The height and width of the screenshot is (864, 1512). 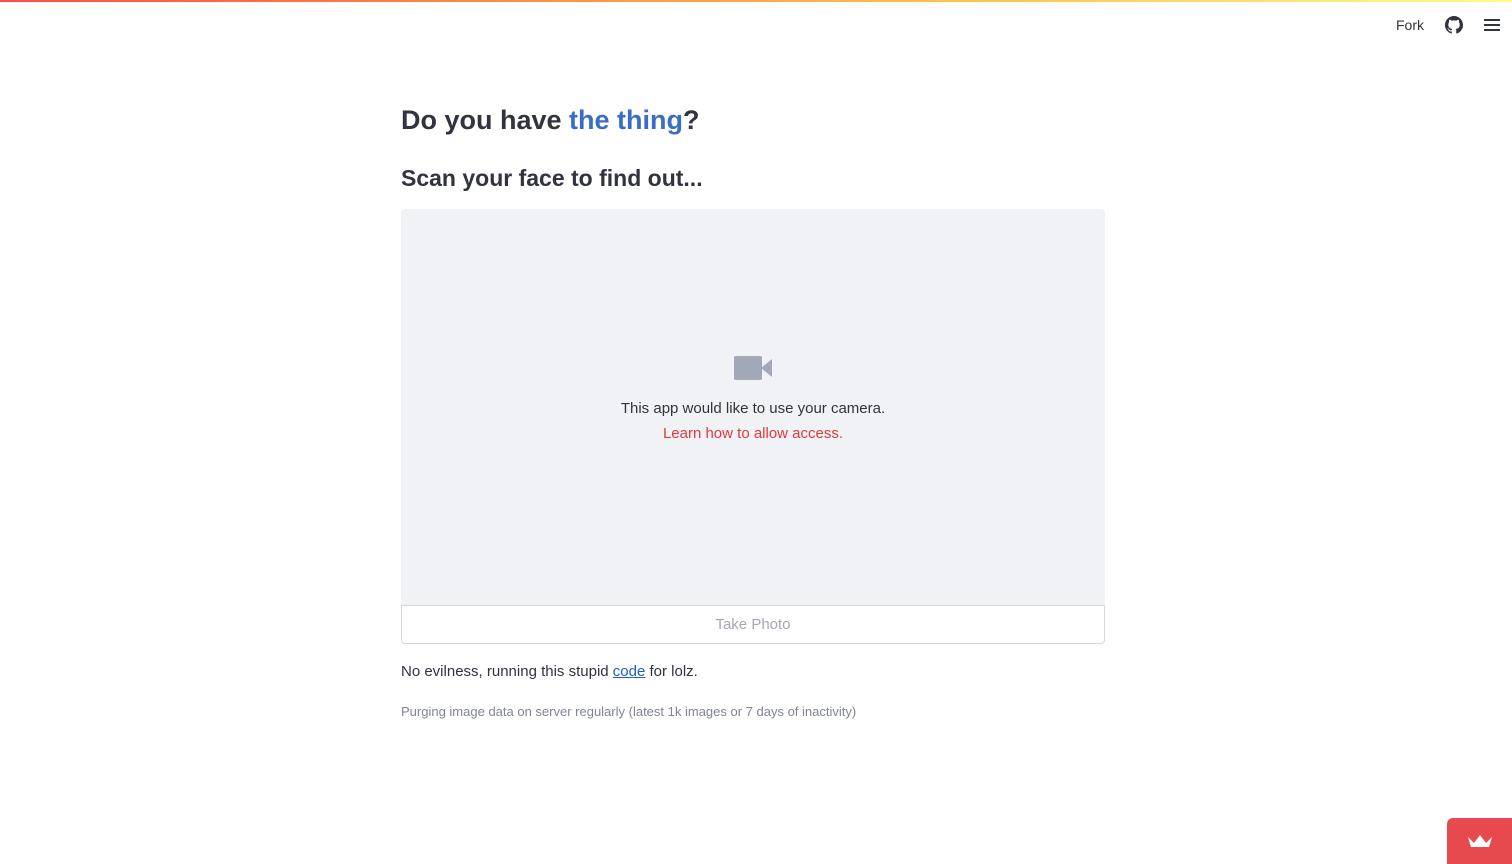 I want to click on camera-permission-message: This app would like to use your camera., so click(x=753, y=408).